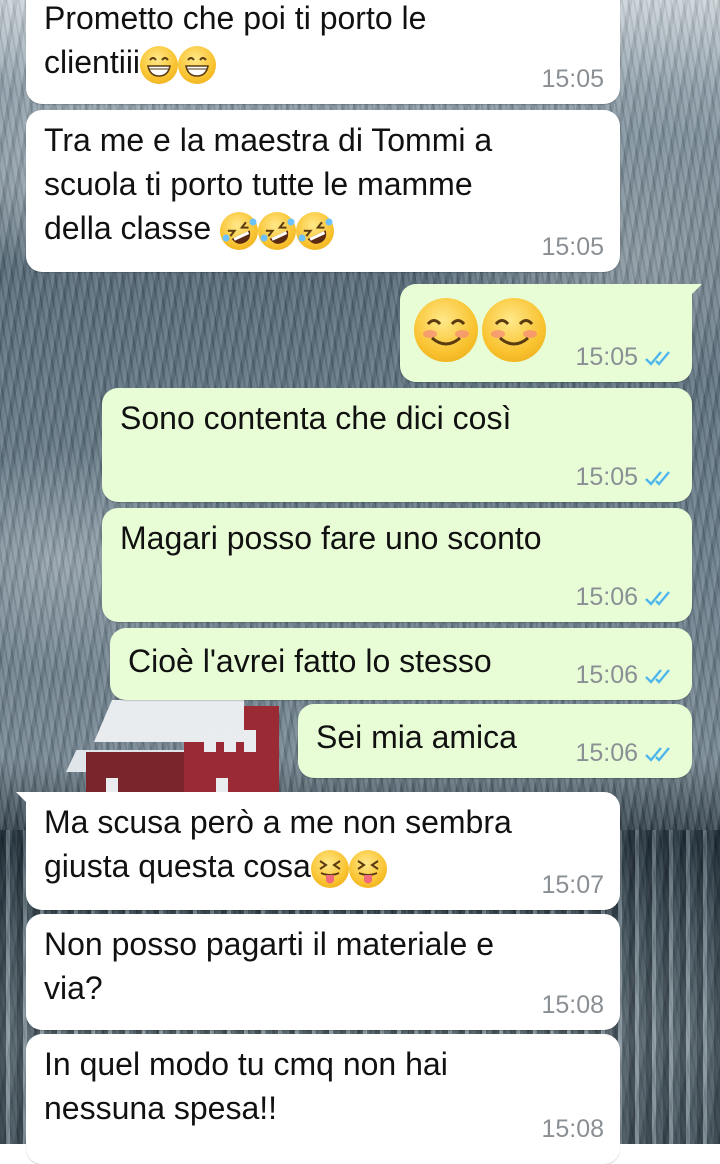  I want to click on message-bubble-outgoing: Sei mia amica 15:06, so click(495, 741).